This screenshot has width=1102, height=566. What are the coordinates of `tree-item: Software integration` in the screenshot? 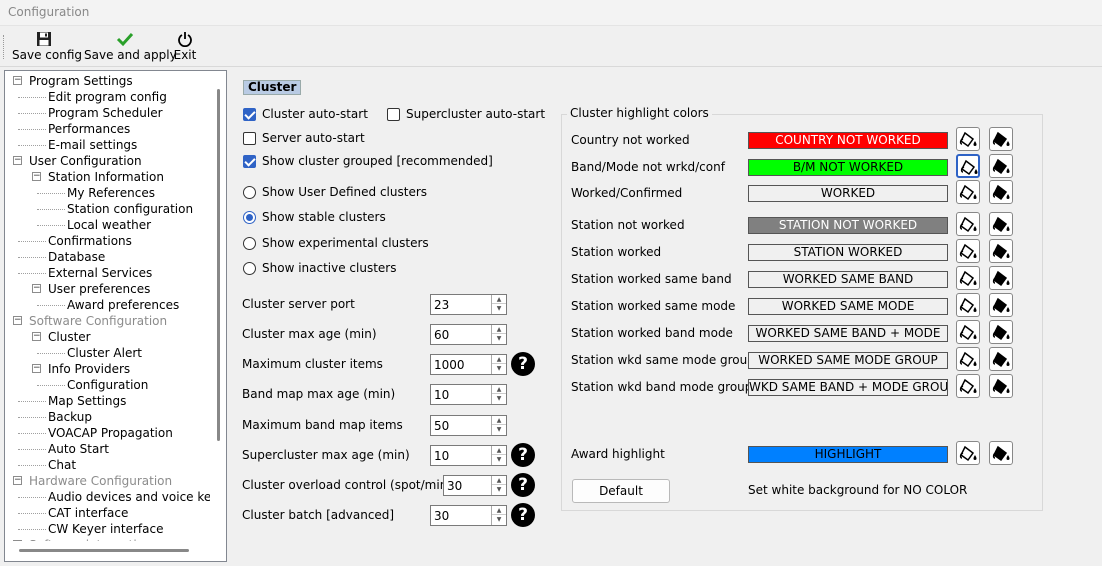 It's located at (90, 539).